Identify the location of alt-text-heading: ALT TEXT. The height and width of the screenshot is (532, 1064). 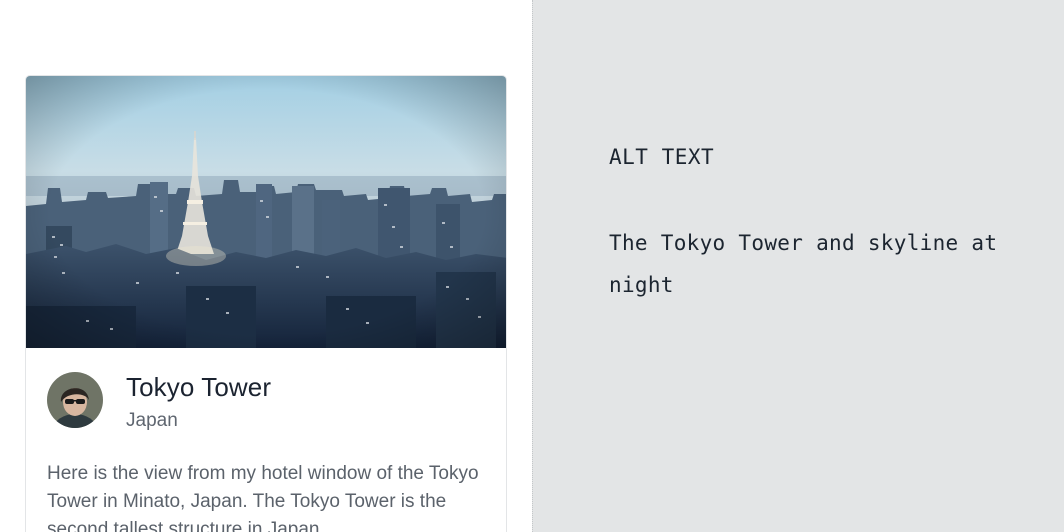
(662, 157).